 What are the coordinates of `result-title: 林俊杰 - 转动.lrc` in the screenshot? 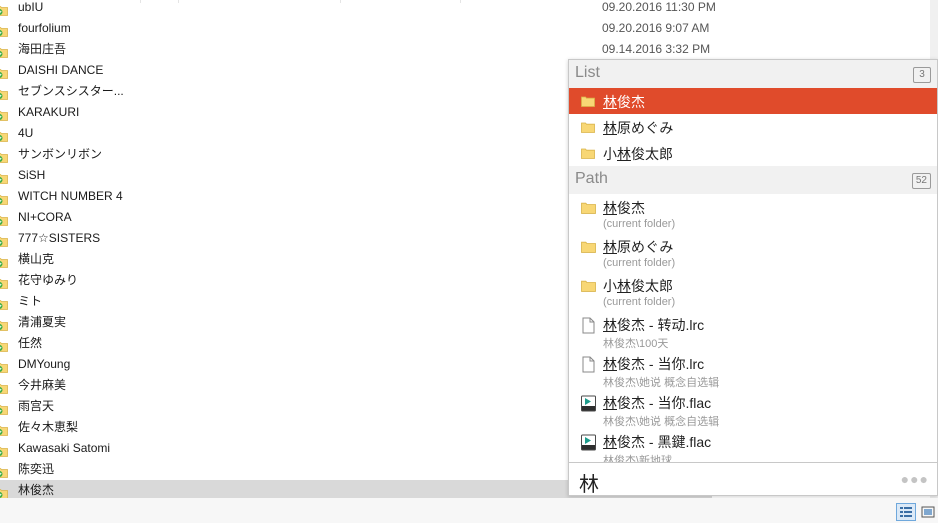 It's located at (653, 325).